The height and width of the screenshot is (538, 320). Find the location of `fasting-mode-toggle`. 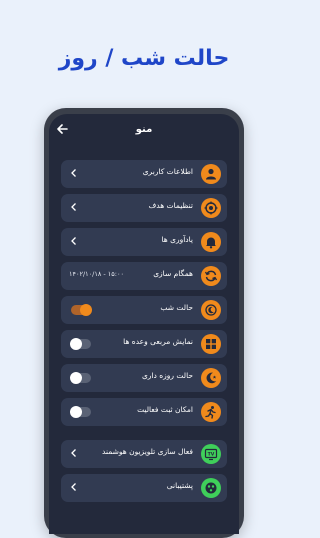

fasting-mode-toggle is located at coordinates (80, 378).